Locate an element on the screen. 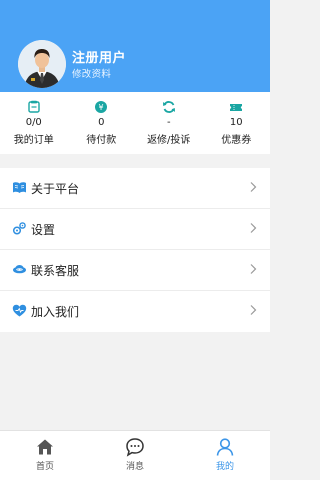 This screenshot has width=320, height=480. customer-service-icon is located at coordinates (19, 269).